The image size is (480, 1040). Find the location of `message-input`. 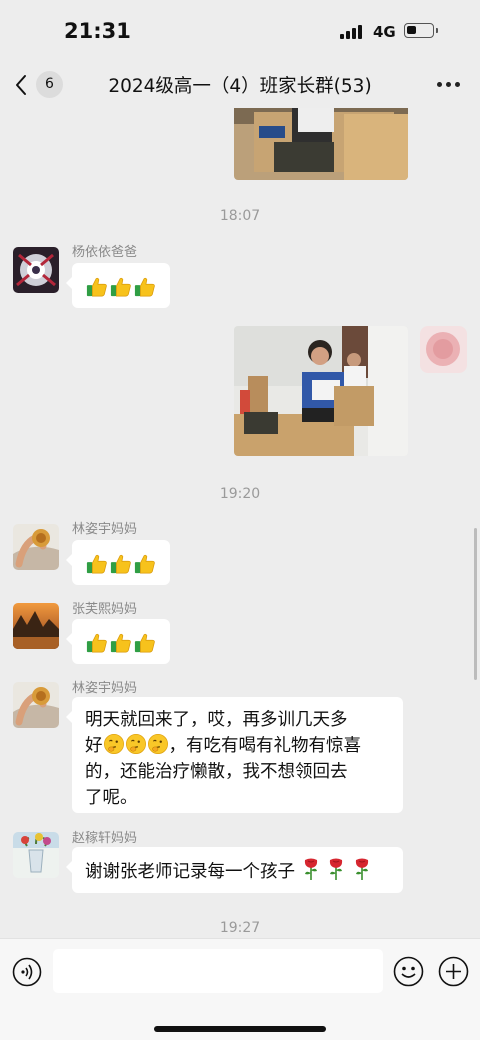

message-input is located at coordinates (218, 971).